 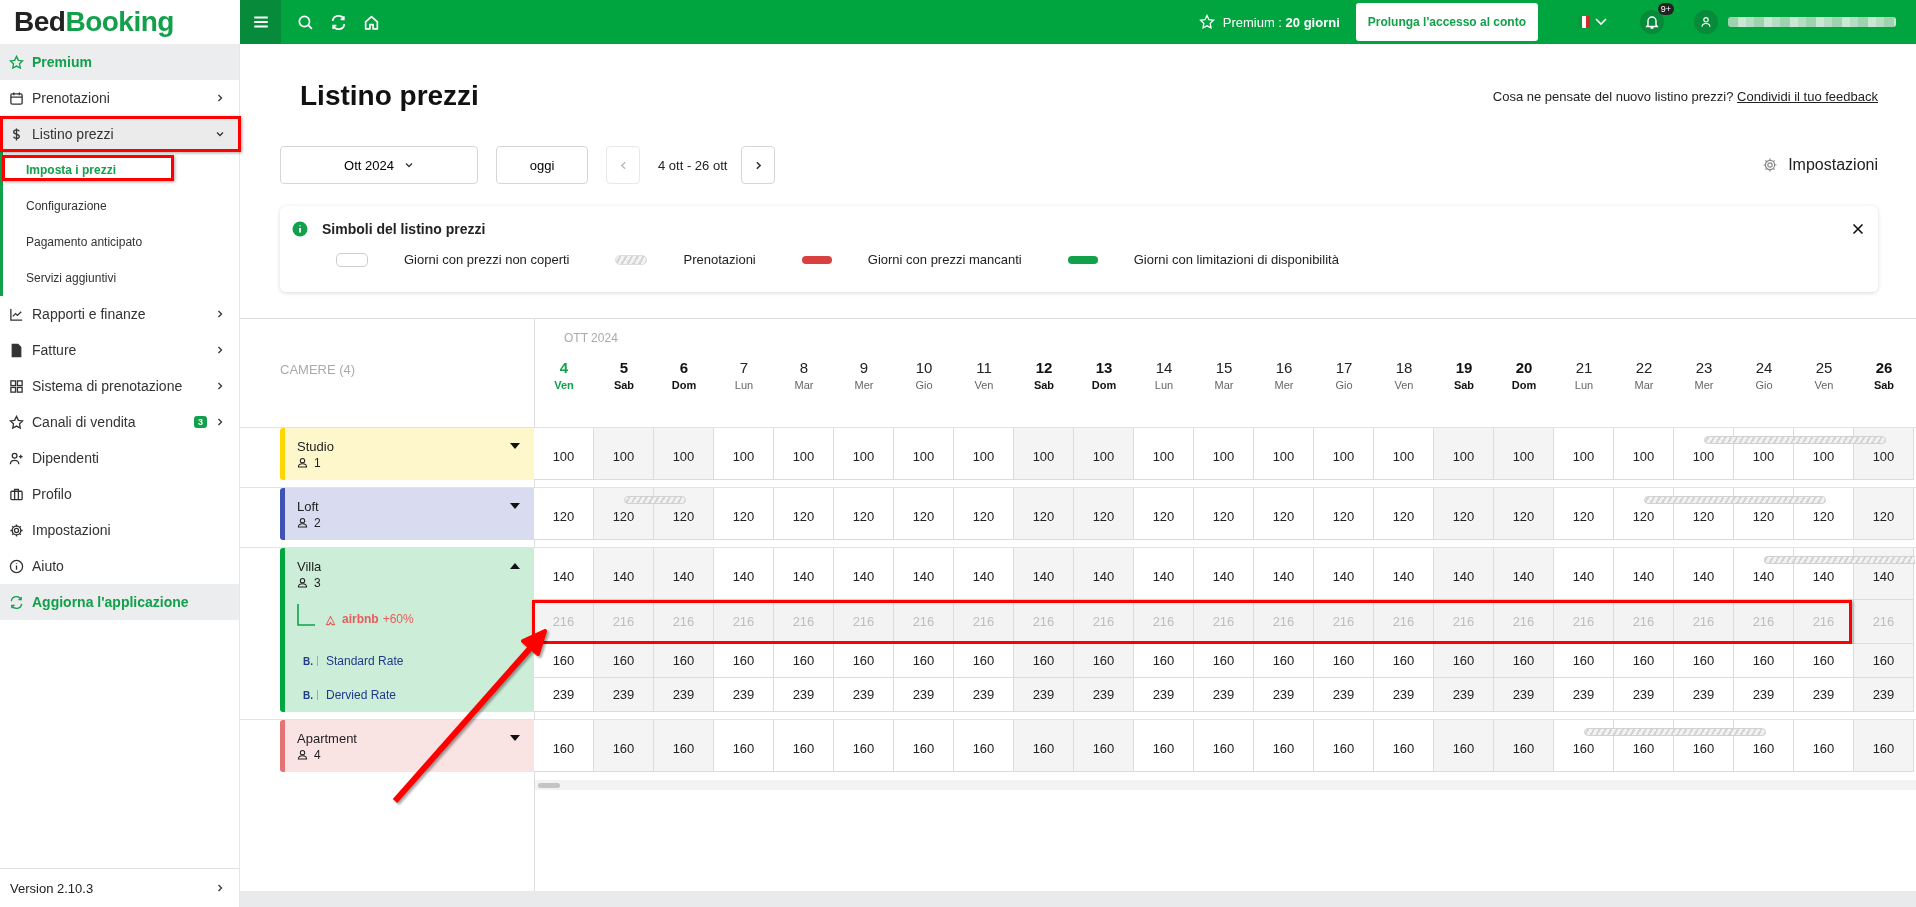 What do you see at coordinates (121, 206) in the screenshot?
I see `submenu-item: Configurazione` at bounding box center [121, 206].